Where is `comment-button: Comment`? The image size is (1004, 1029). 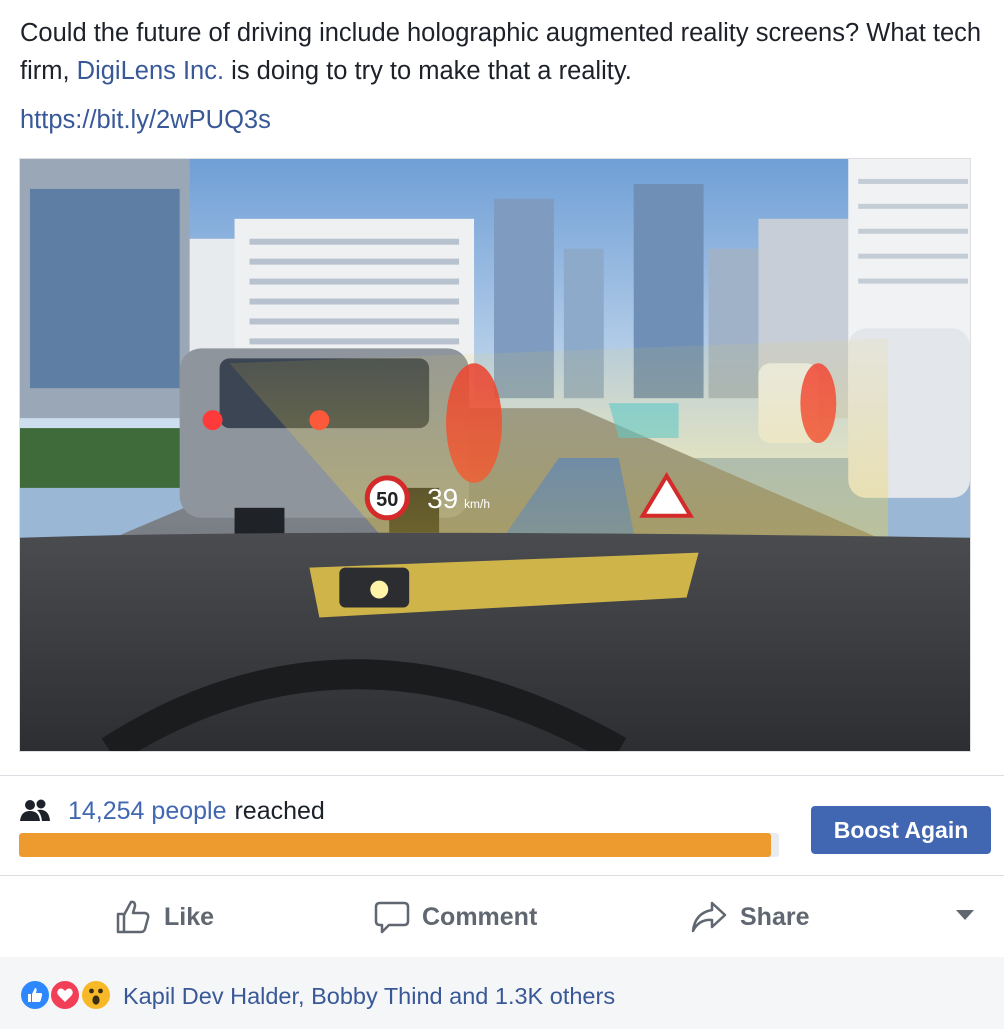 comment-button: Comment is located at coordinates (455, 917).